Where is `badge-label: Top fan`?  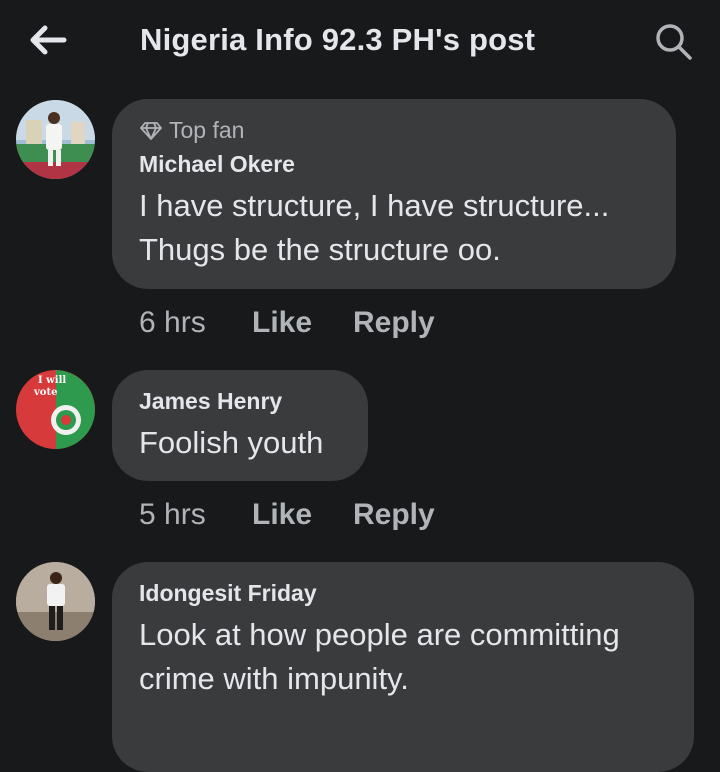
badge-label: Top fan is located at coordinates (207, 130).